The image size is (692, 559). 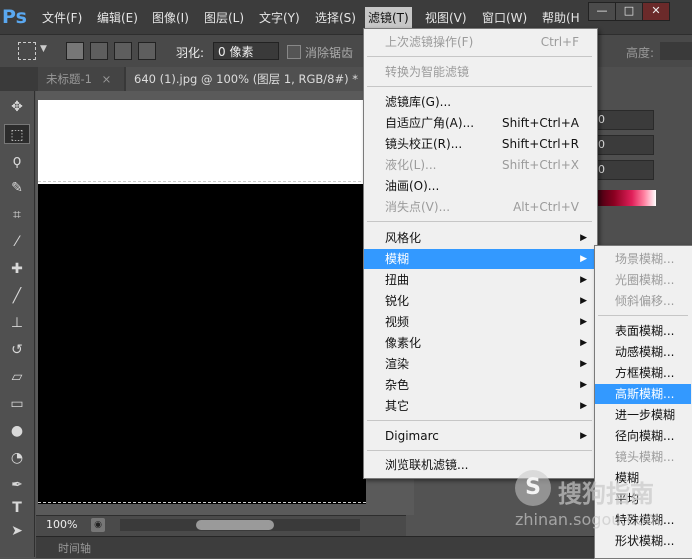 What do you see at coordinates (74, 548) in the screenshot?
I see `timeline-label: 时间轴` at bounding box center [74, 548].